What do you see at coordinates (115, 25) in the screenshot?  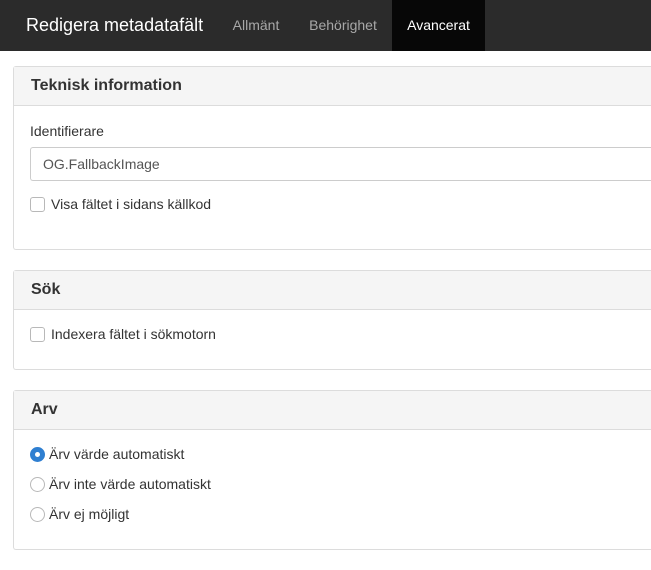 I see `page-title: Redigera metadatafält` at bounding box center [115, 25].